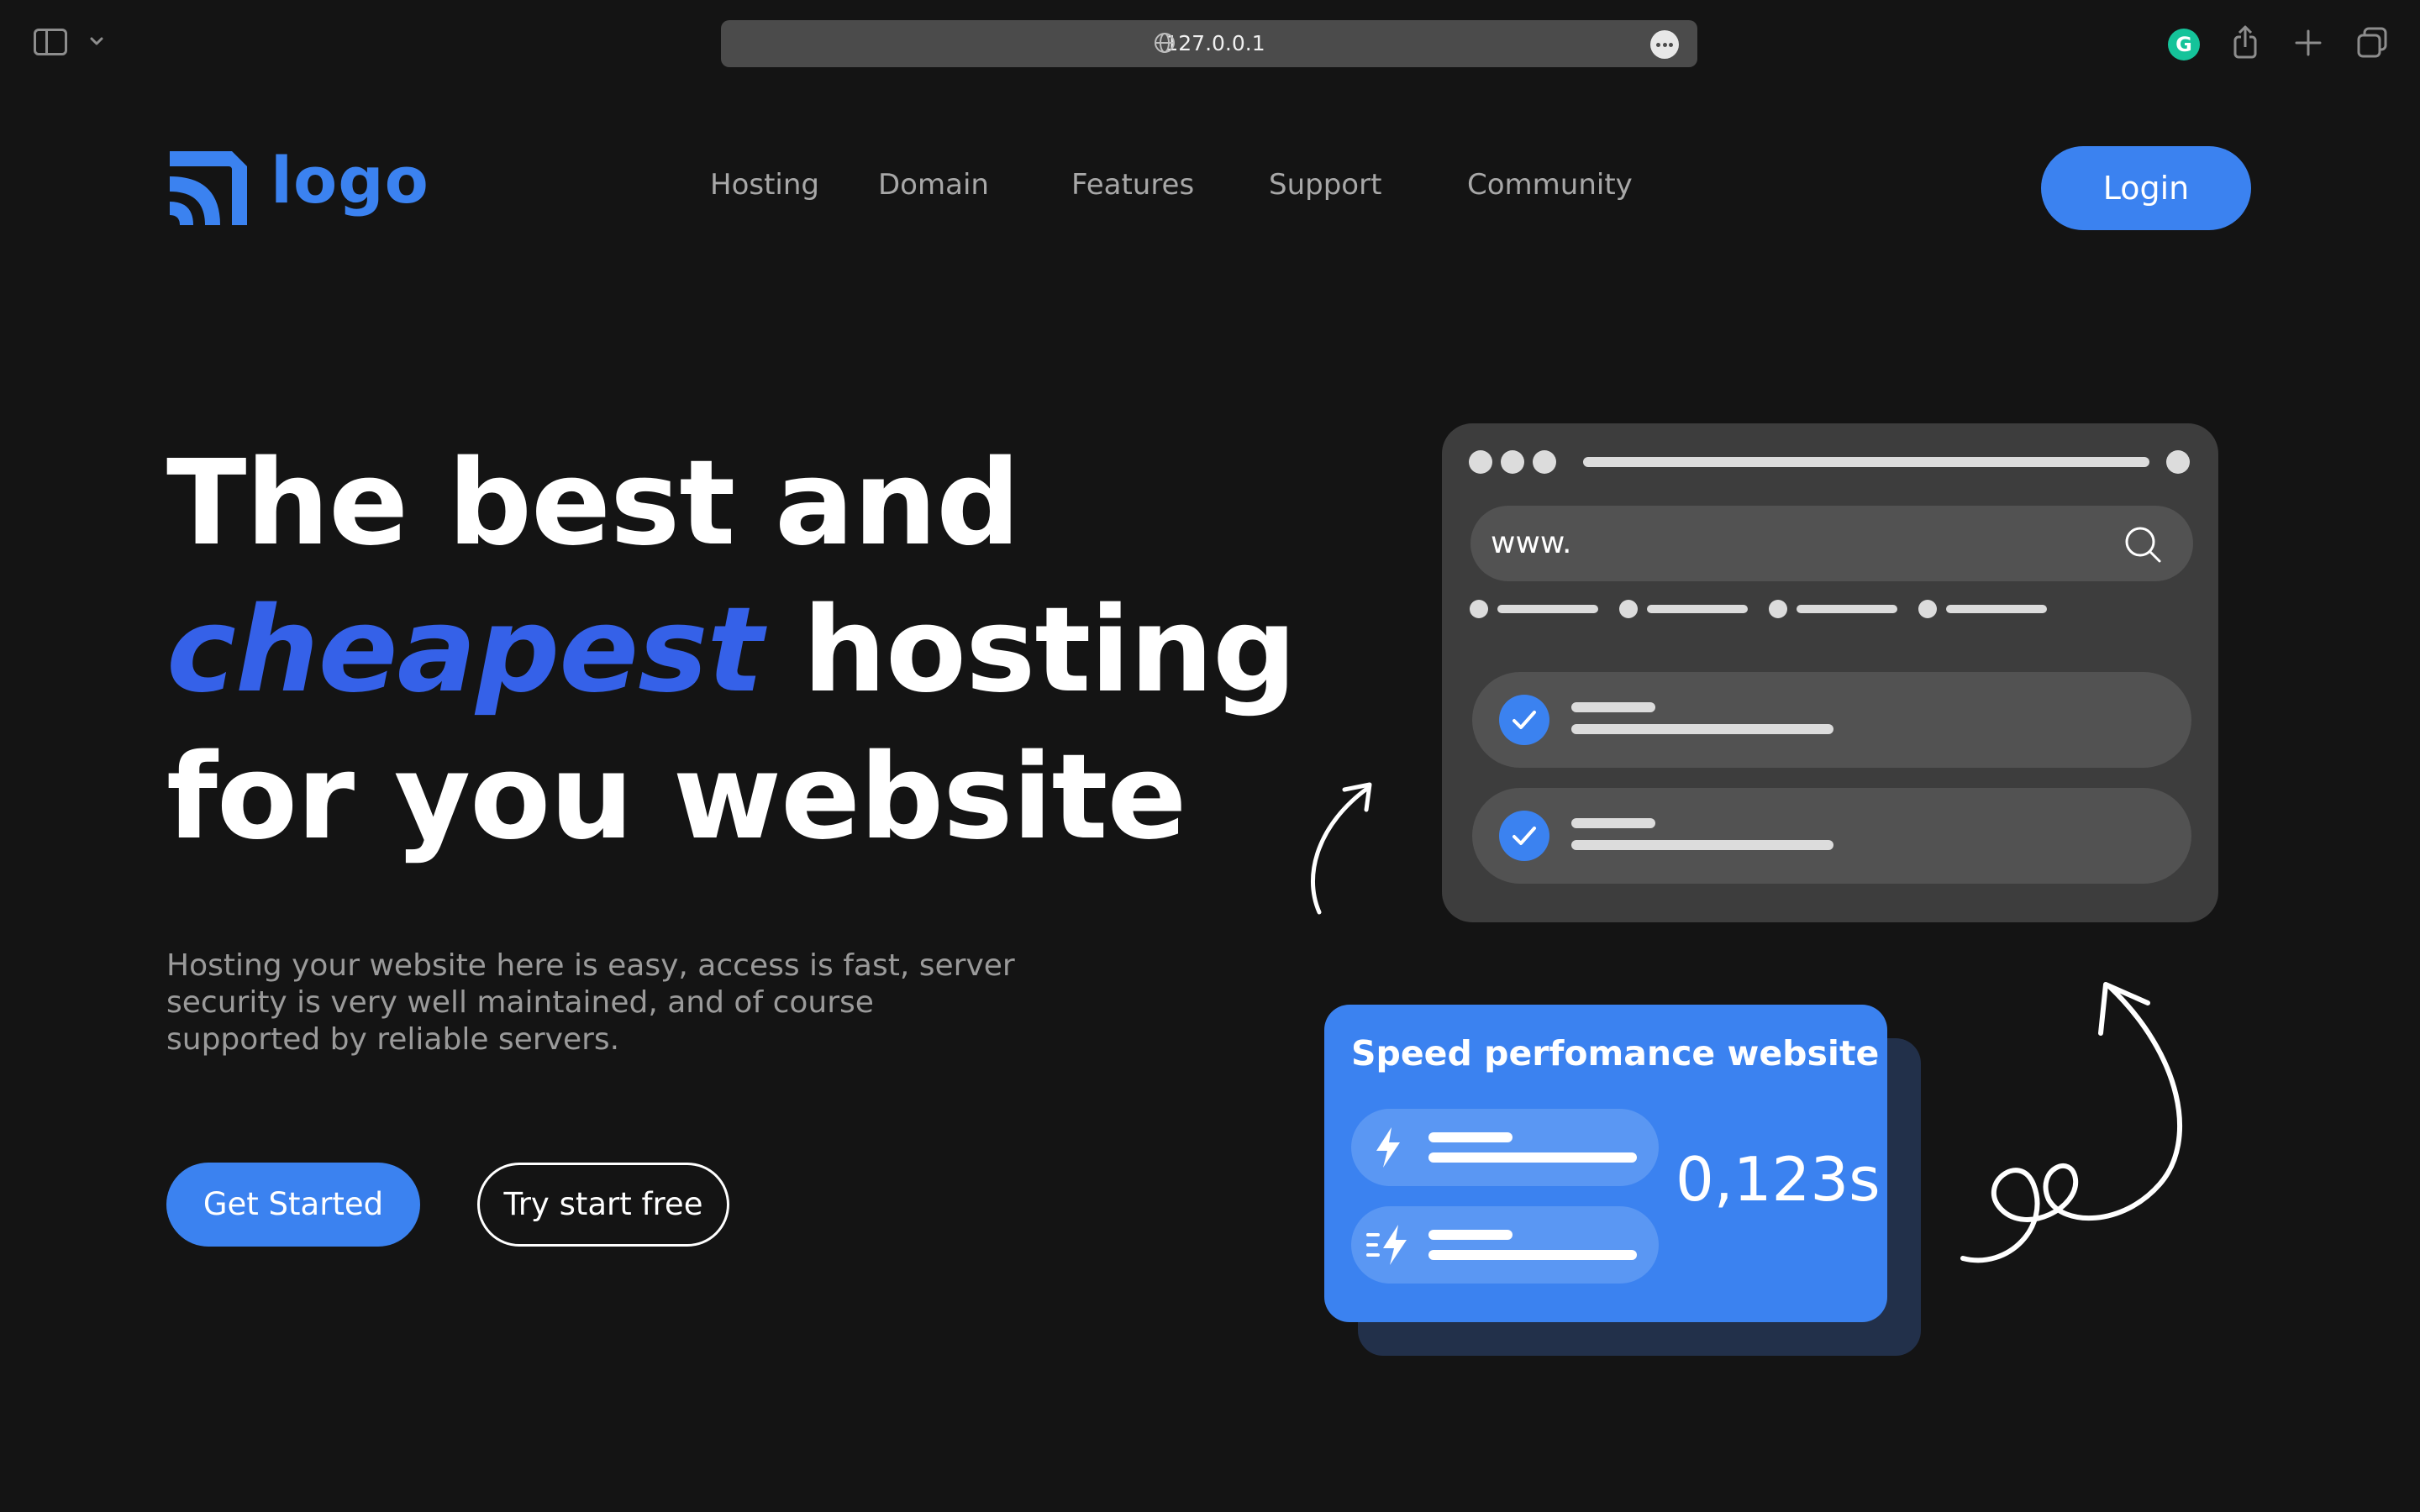 This screenshot has width=2420, height=1512. I want to click on chevron-down-icon, so click(96, 41).